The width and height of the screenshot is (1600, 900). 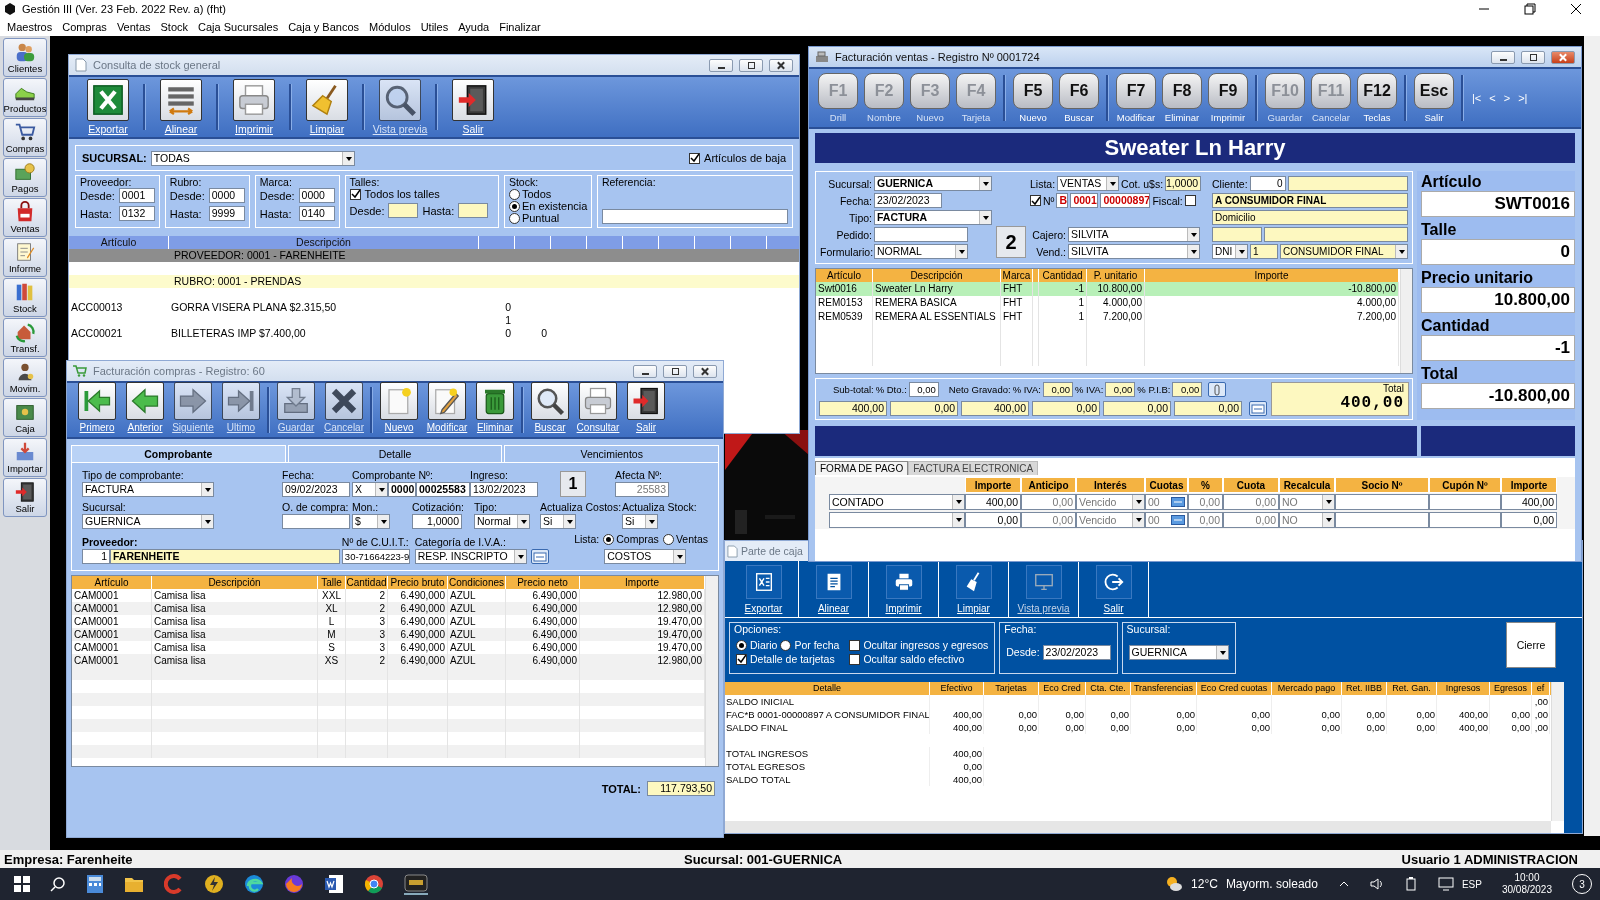 What do you see at coordinates (25, 97) in the screenshot?
I see `sidebar-button: Productos` at bounding box center [25, 97].